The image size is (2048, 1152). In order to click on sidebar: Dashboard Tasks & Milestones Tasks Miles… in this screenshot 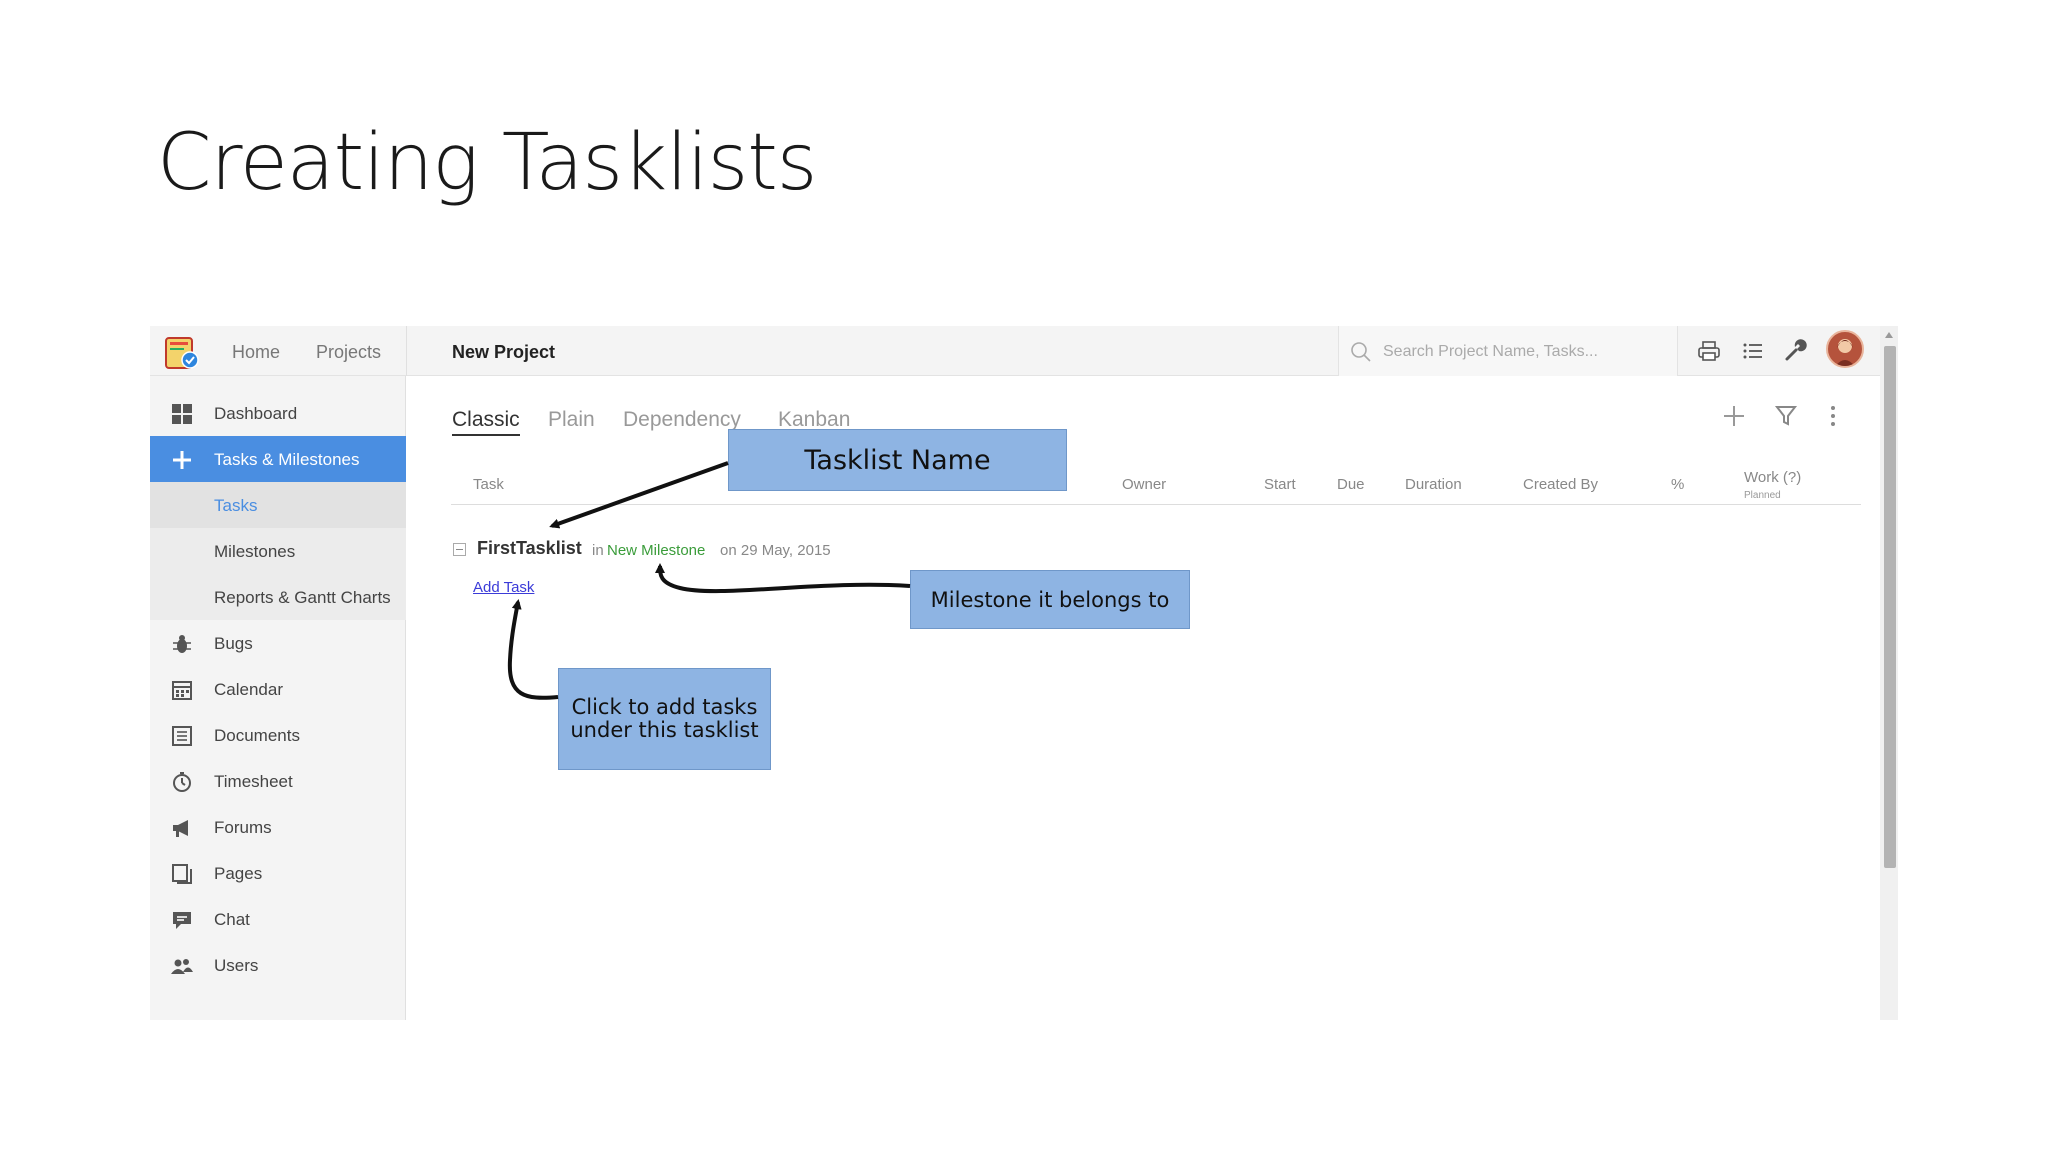, I will do `click(278, 698)`.